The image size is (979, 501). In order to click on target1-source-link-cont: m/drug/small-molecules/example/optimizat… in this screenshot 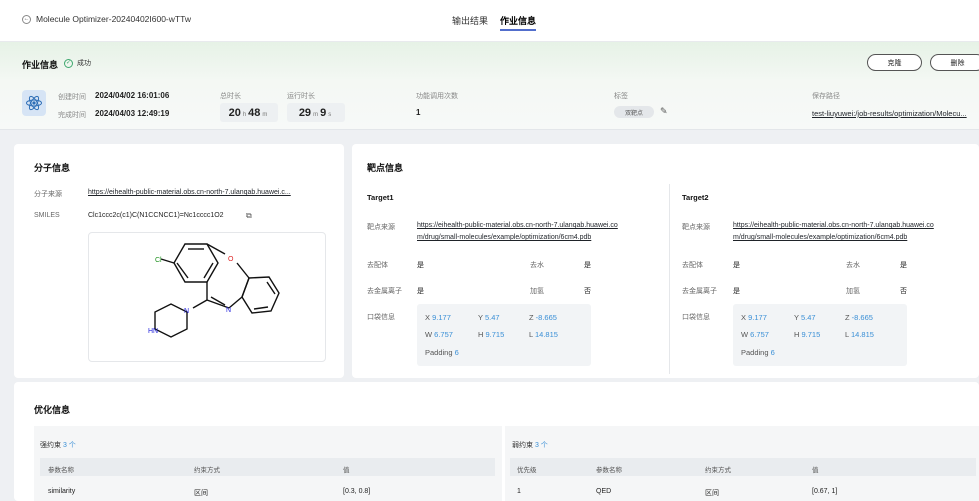, I will do `click(504, 237)`.